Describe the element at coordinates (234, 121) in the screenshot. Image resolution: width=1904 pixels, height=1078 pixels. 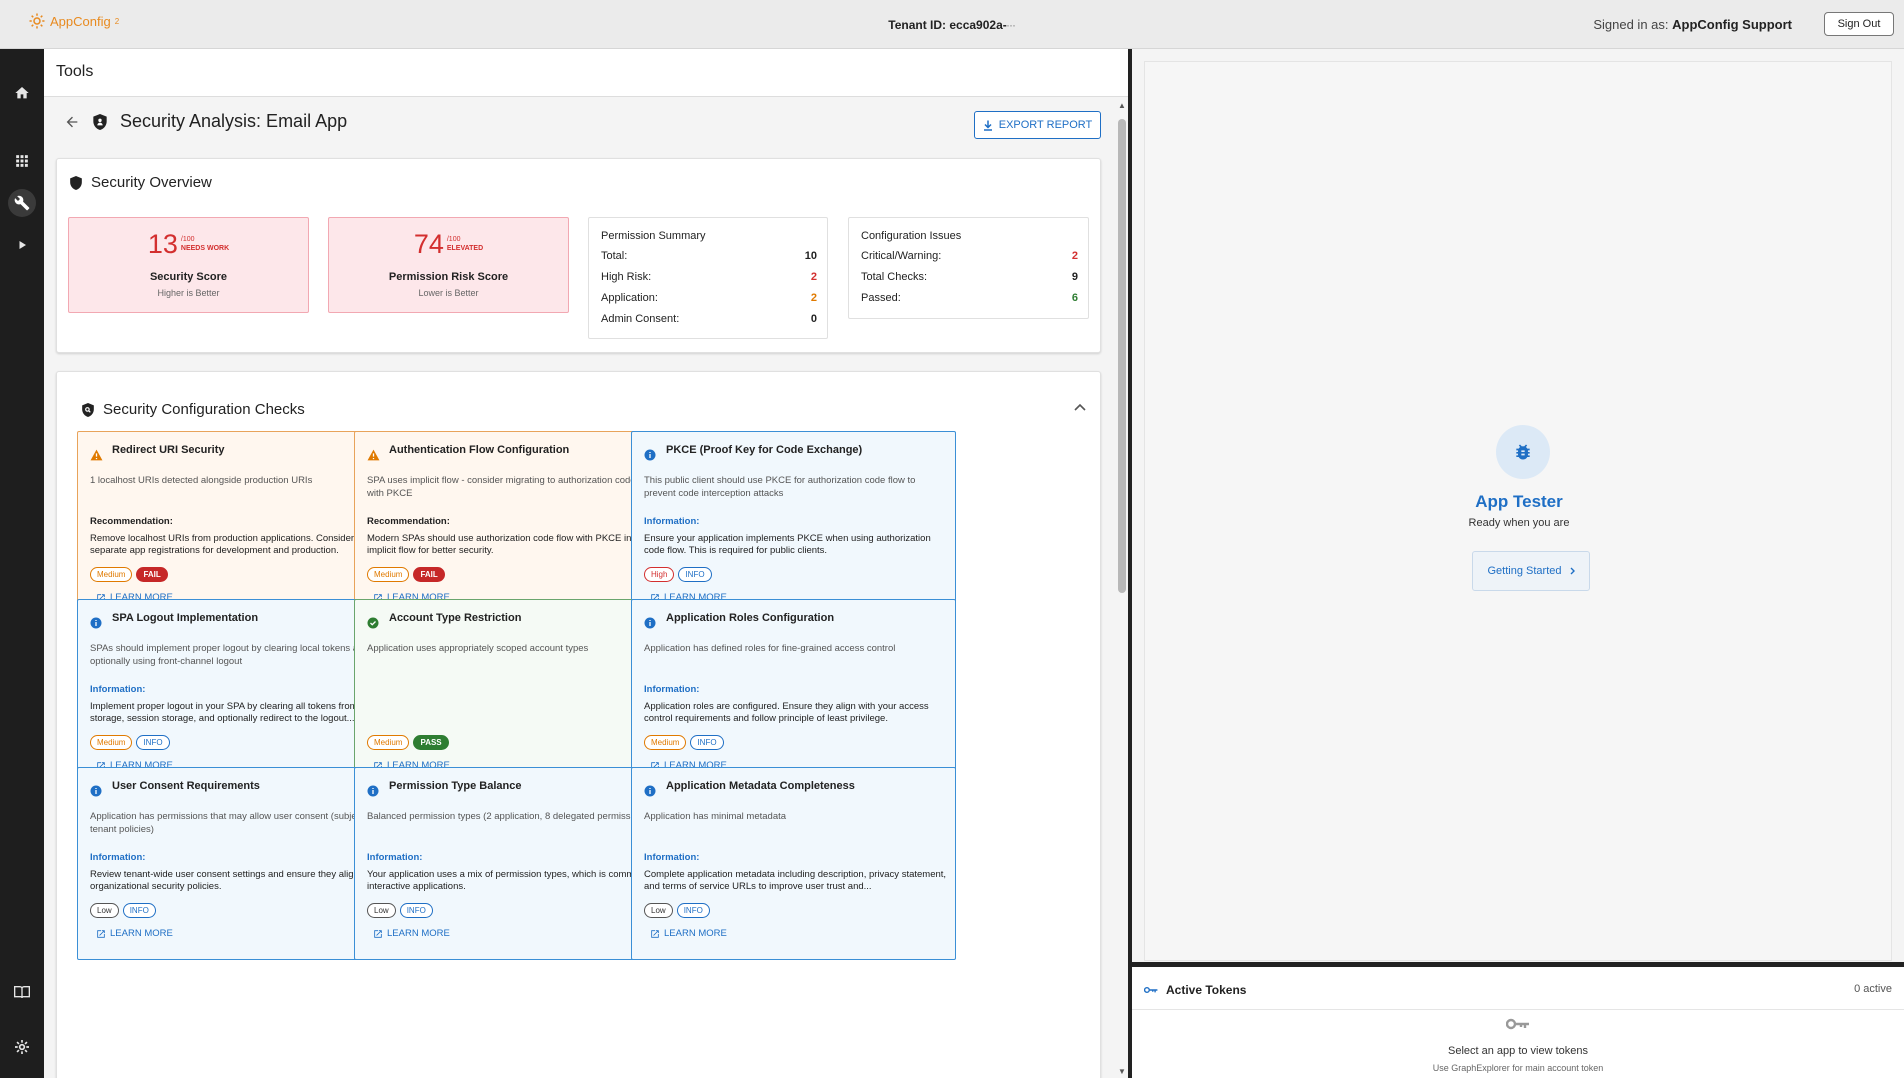
I see `page-title: Security Analysis: Email App` at that location.